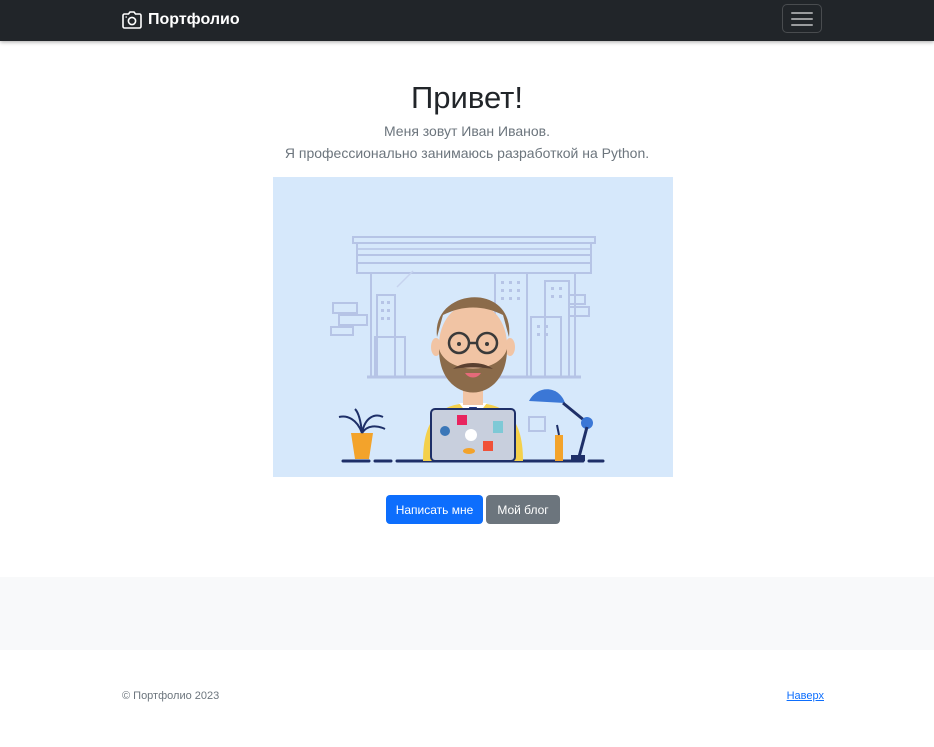 The width and height of the screenshot is (934, 747). What do you see at coordinates (171, 696) in the screenshot?
I see `footer-copyright: © Портфолио 2023` at bounding box center [171, 696].